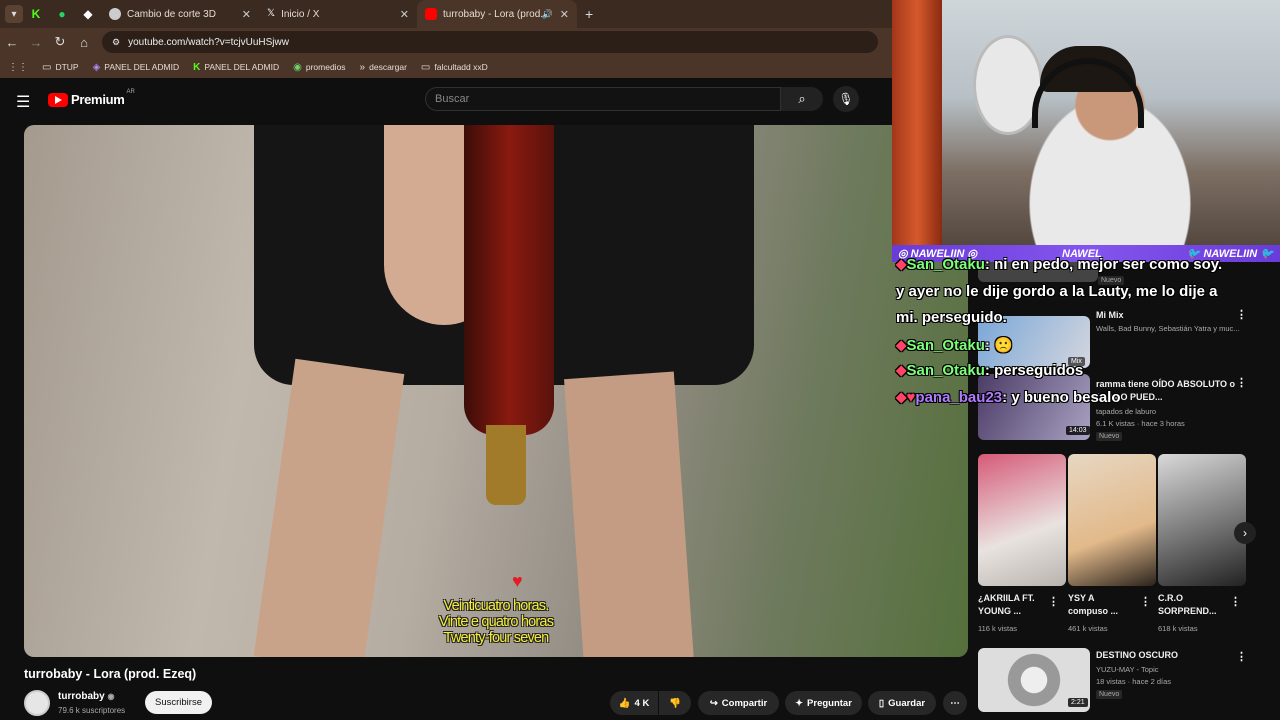 This screenshot has height=720, width=1280. I want to click on chat-text: y bueno besalo, so click(1066, 397).